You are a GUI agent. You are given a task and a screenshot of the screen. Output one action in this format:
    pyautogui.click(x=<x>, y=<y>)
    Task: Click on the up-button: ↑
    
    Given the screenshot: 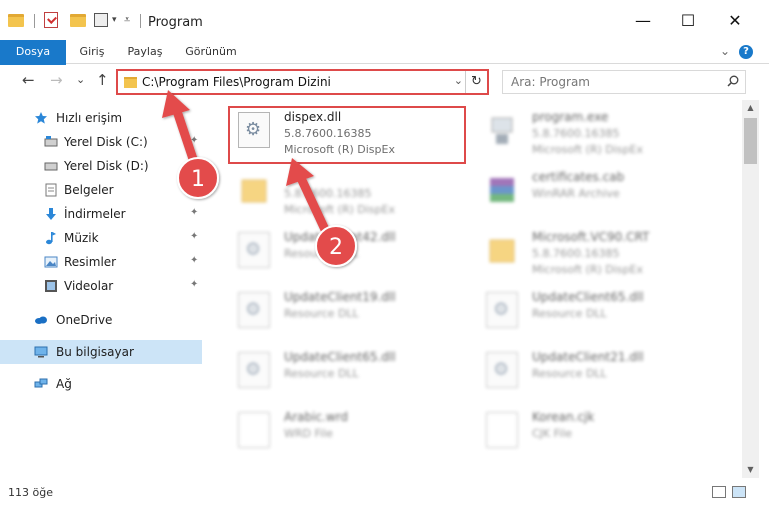 What is the action you would take?
    pyautogui.click(x=102, y=80)
    